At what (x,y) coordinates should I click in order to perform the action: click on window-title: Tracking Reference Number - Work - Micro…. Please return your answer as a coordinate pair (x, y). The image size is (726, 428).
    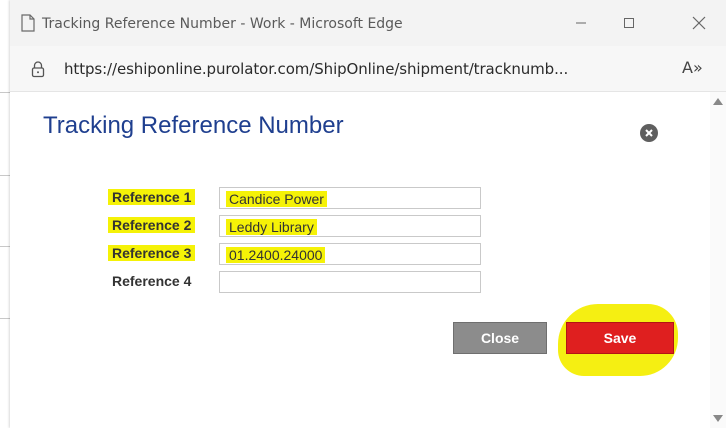
    Looking at the image, I should click on (222, 24).